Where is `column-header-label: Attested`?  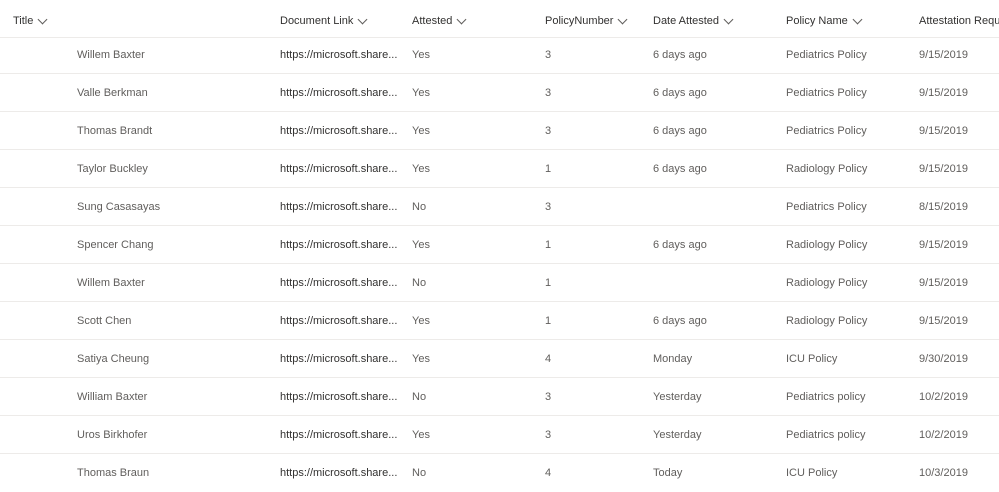 column-header-label: Attested is located at coordinates (432, 21).